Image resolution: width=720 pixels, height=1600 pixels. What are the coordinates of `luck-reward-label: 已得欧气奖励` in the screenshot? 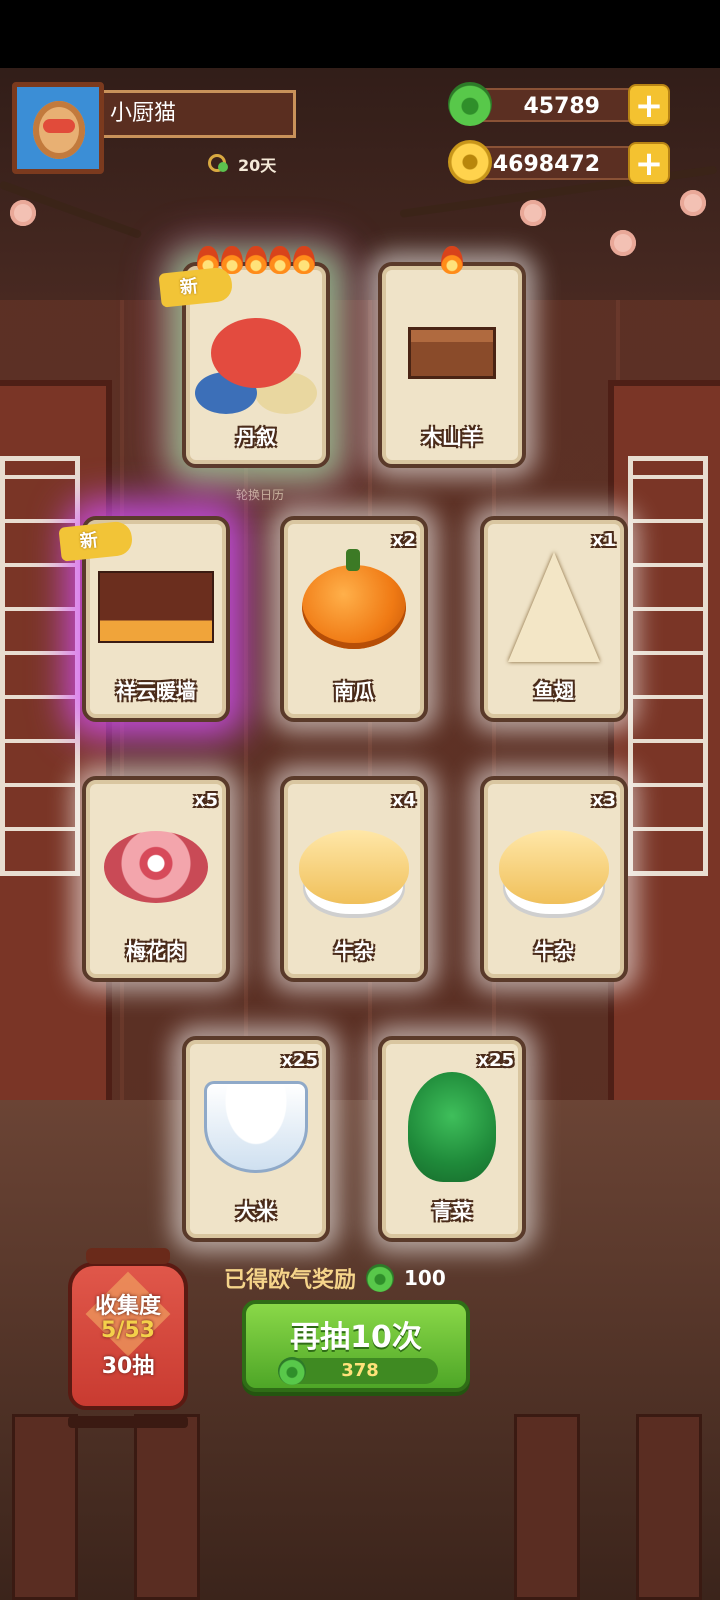 It's located at (290, 1280).